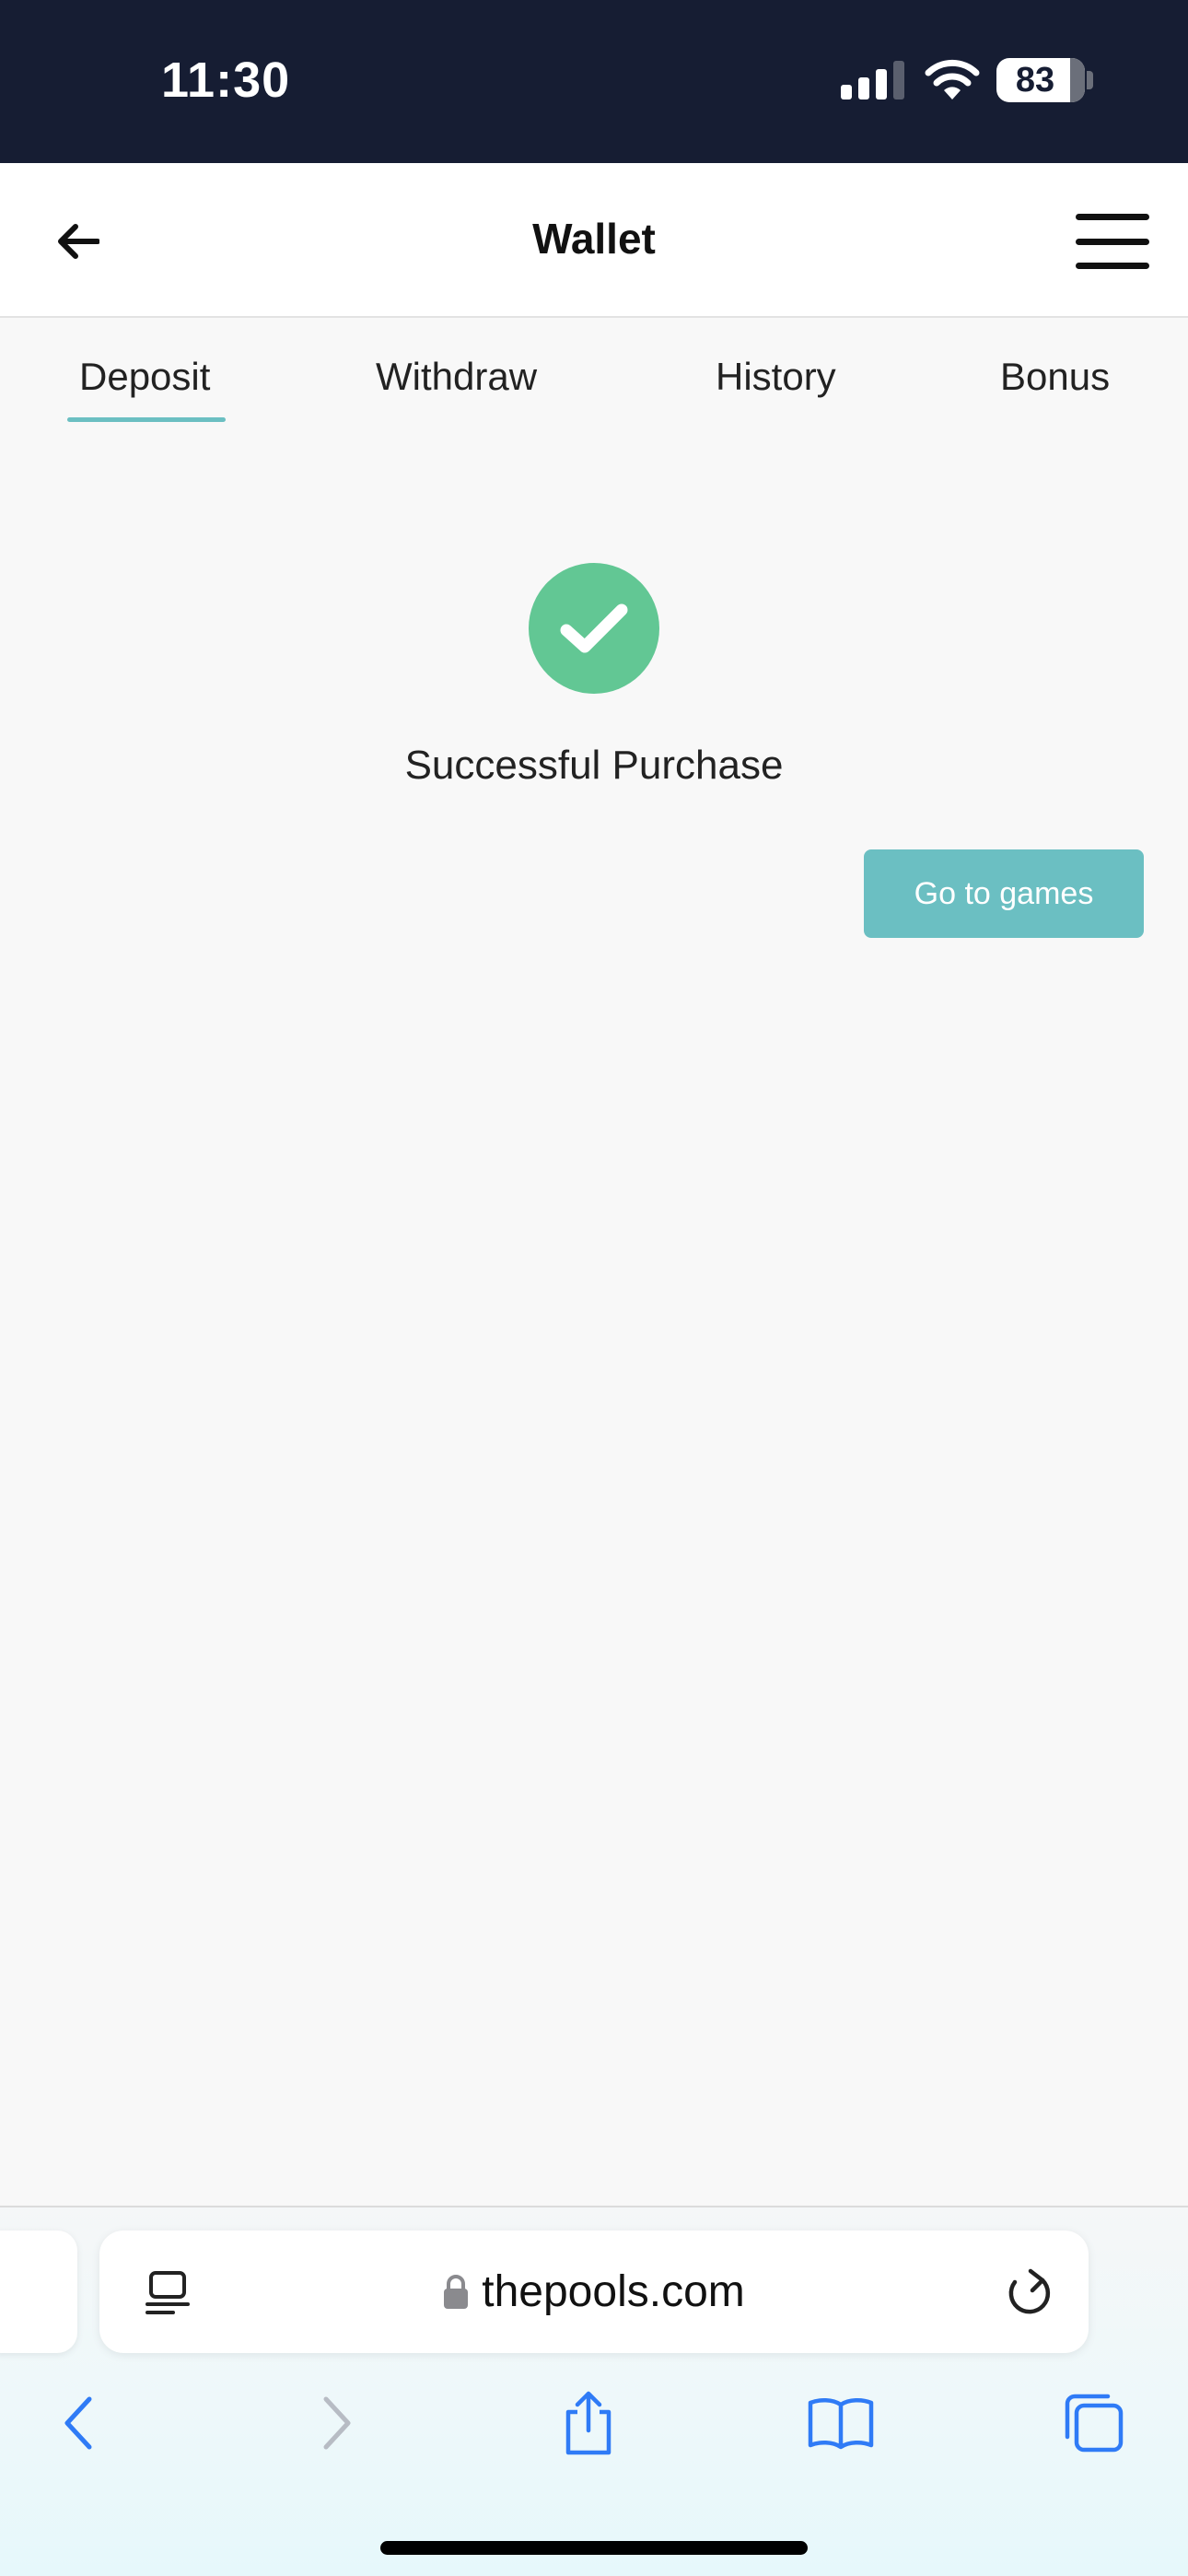 The image size is (1188, 2576). What do you see at coordinates (594, 765) in the screenshot?
I see `success-message: Successful Purchase` at bounding box center [594, 765].